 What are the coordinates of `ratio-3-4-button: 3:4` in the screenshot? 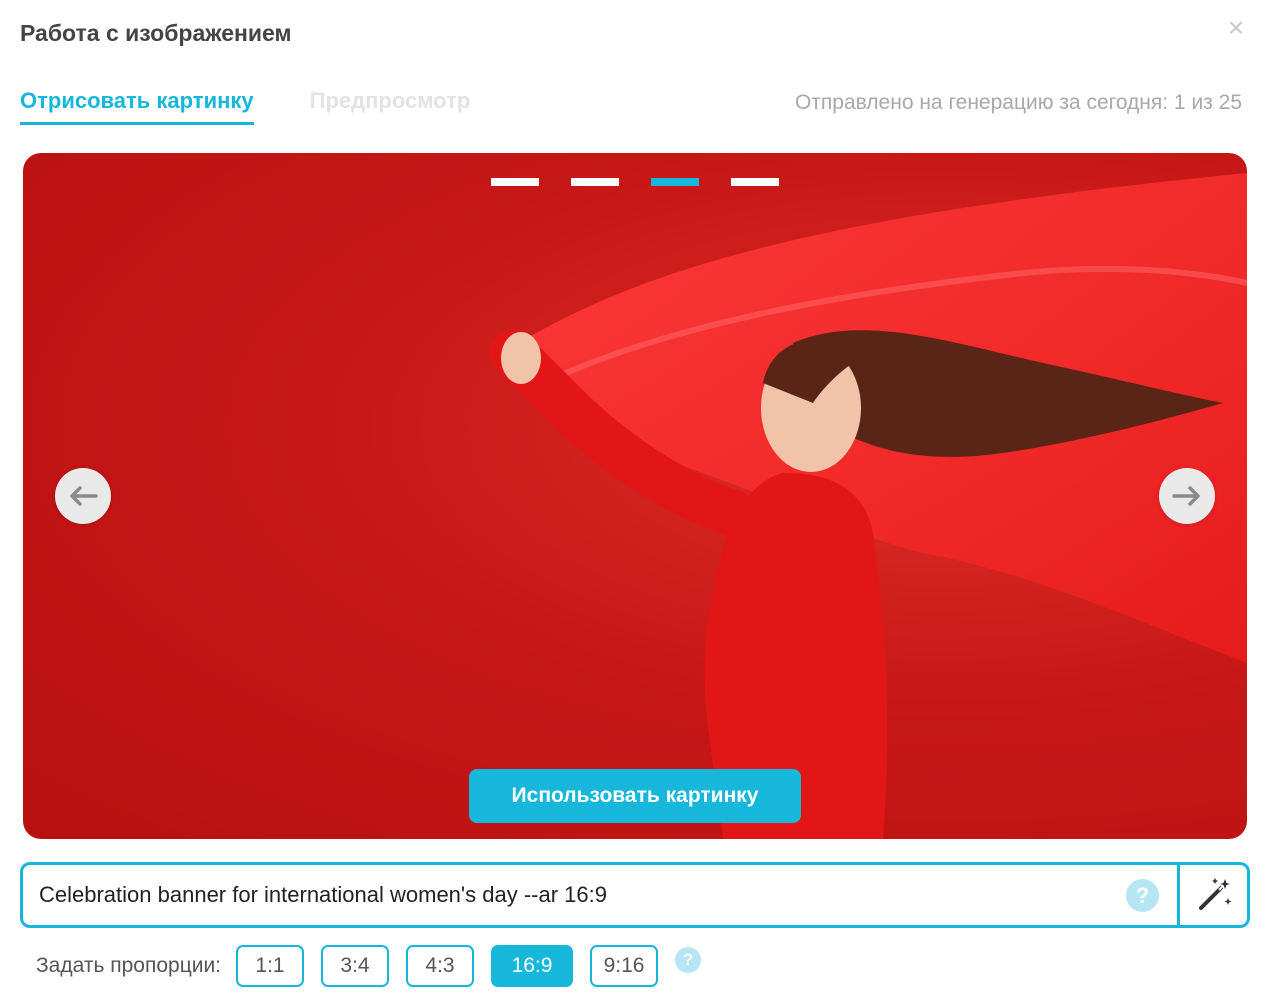 It's located at (355, 966).